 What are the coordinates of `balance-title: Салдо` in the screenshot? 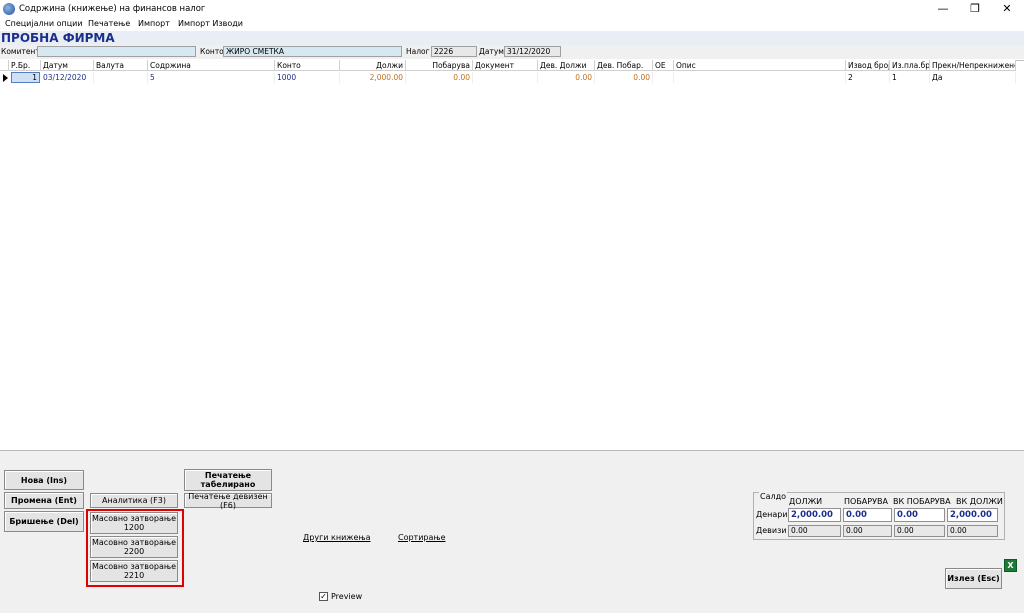 It's located at (773, 496).